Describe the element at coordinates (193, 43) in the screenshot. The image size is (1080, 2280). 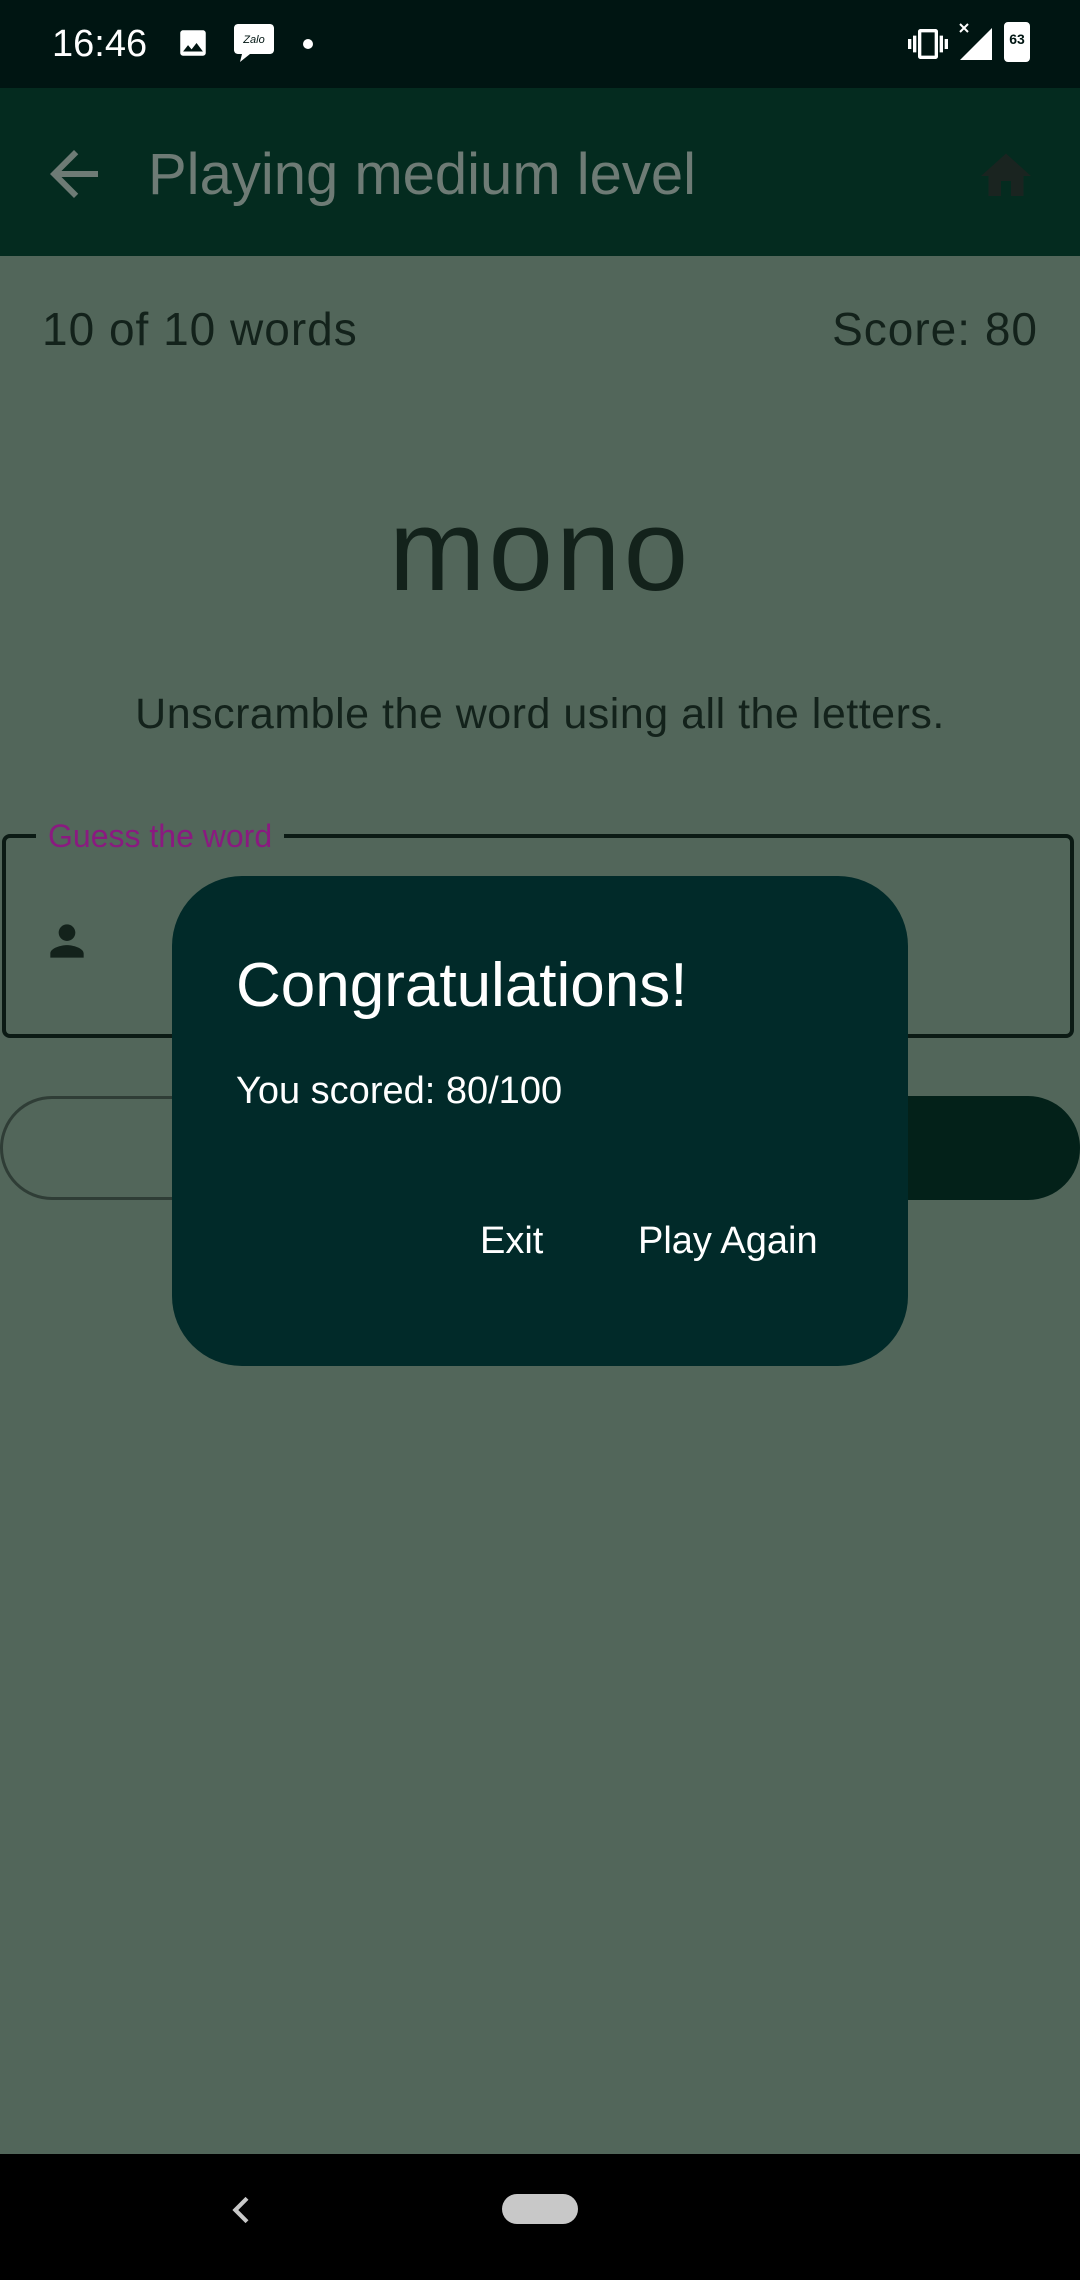
I see `image-icon` at that location.